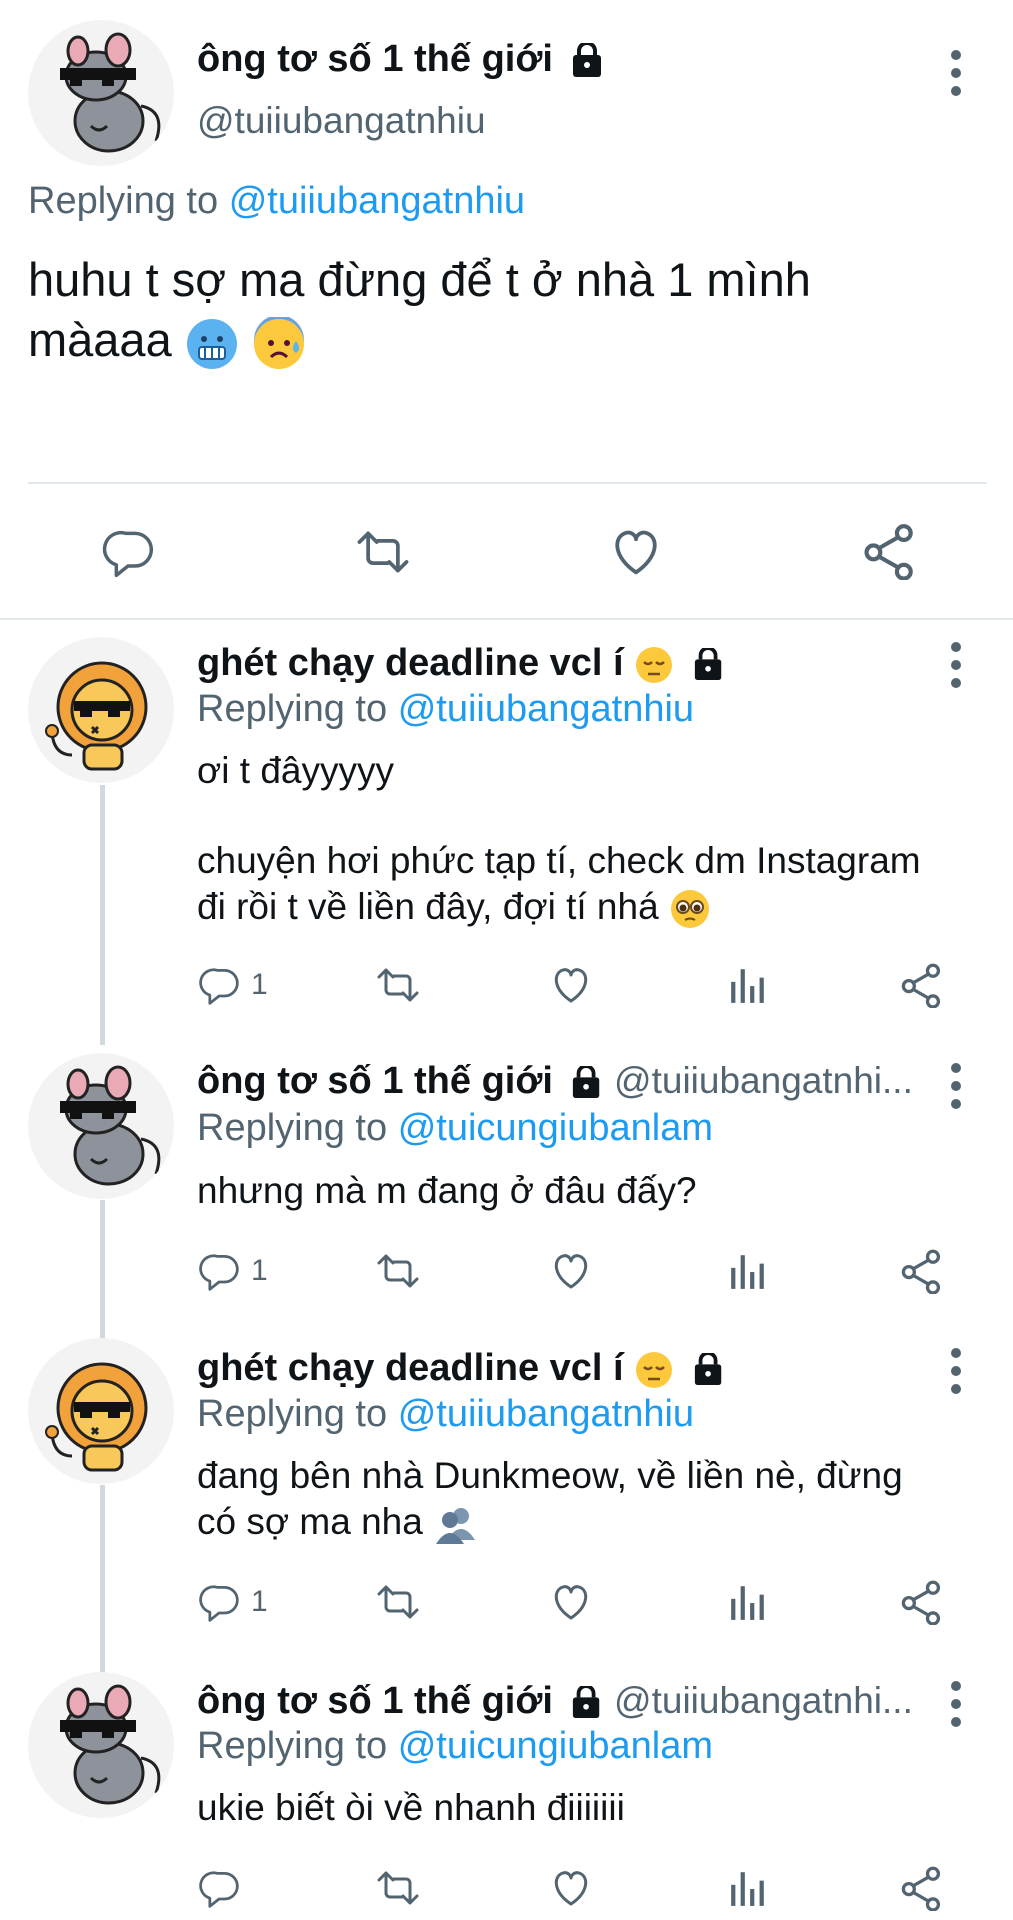 This screenshot has width=1013, height=1920. Describe the element at coordinates (295, 770) in the screenshot. I see `tweet-text-line: ơi t đâyyyyy` at that location.